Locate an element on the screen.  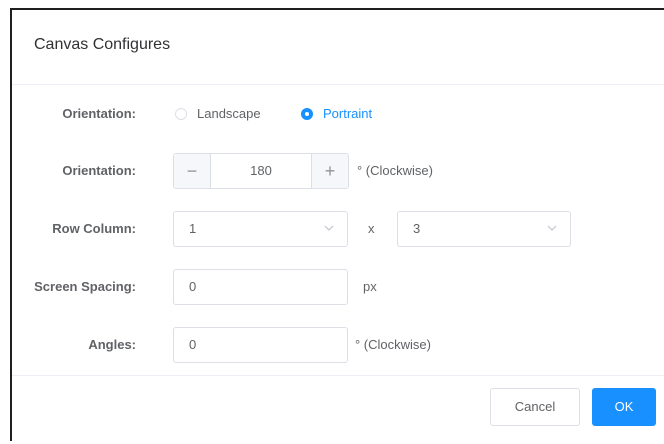
orientation-row: Orientation: Landscape Portraint is located at coordinates (338, 114).